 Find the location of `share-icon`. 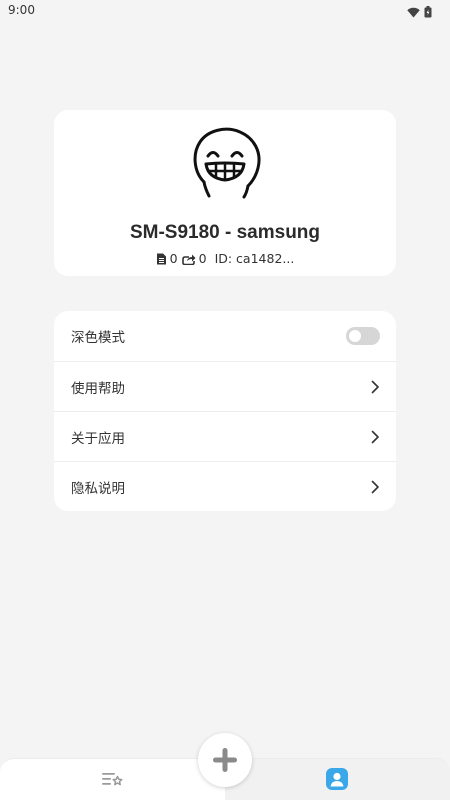

share-icon is located at coordinates (188, 259).